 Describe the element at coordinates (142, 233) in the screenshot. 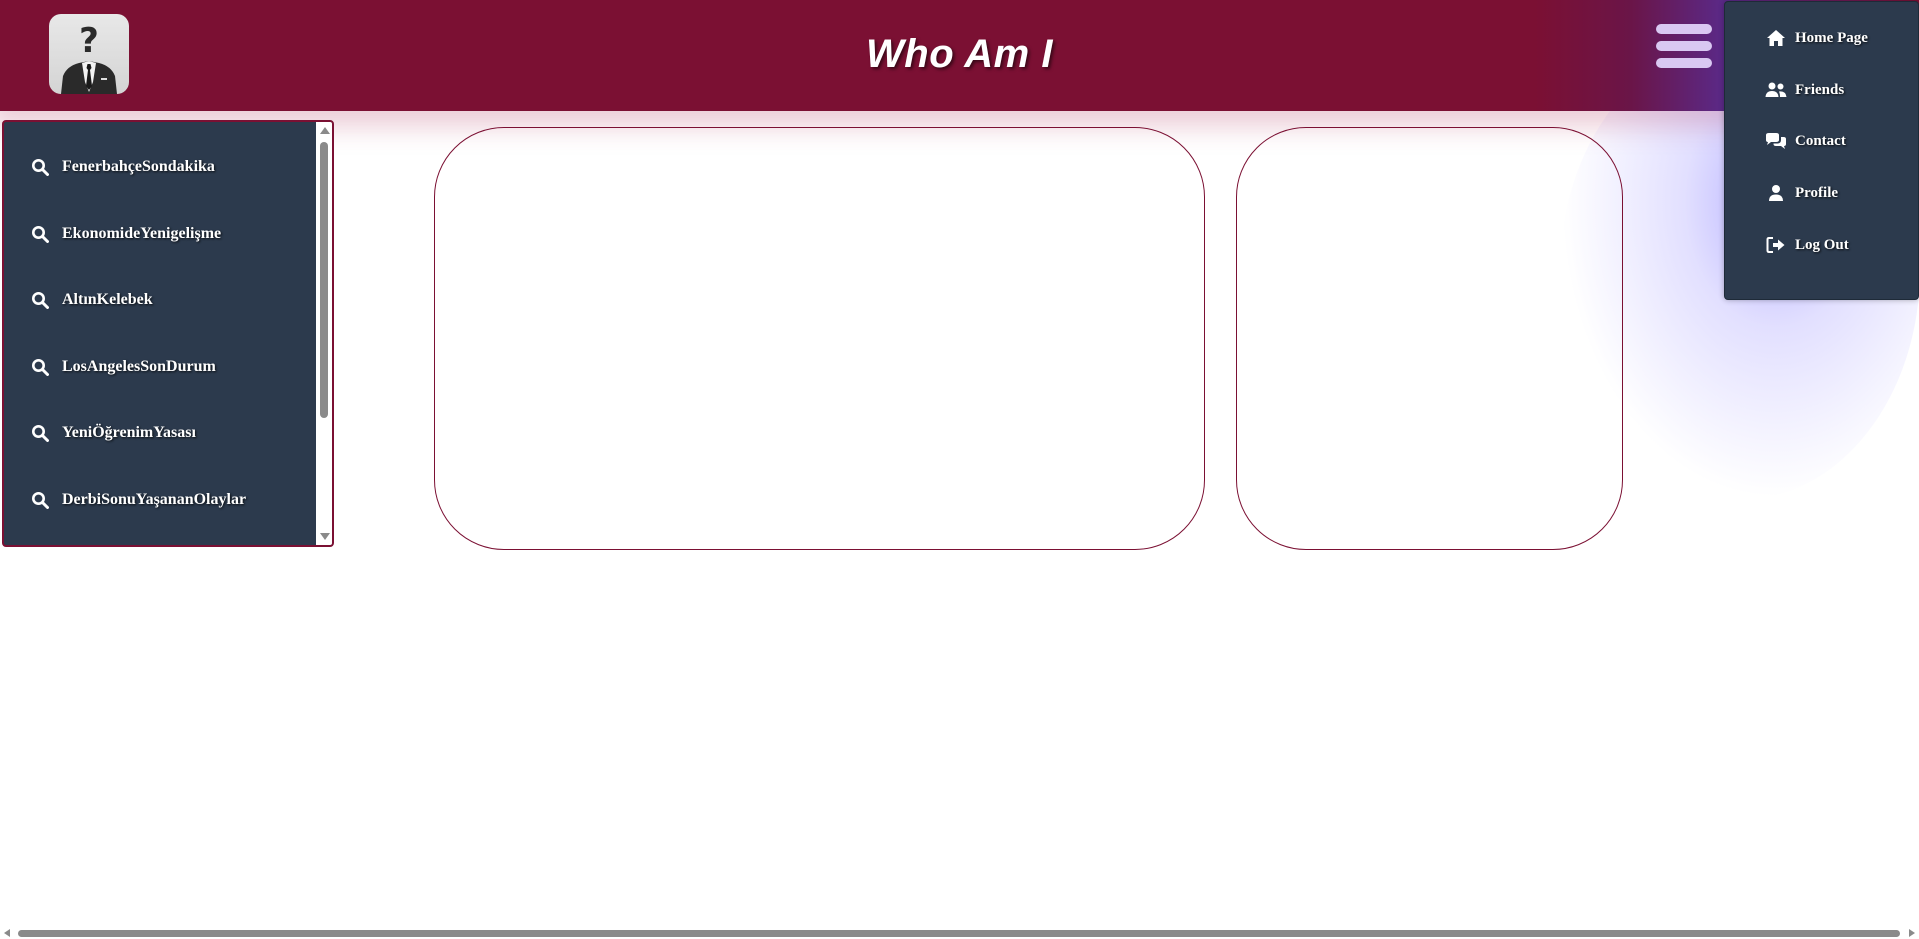

I see `sidebar-item-label: EkonomideYenigelişme` at that location.